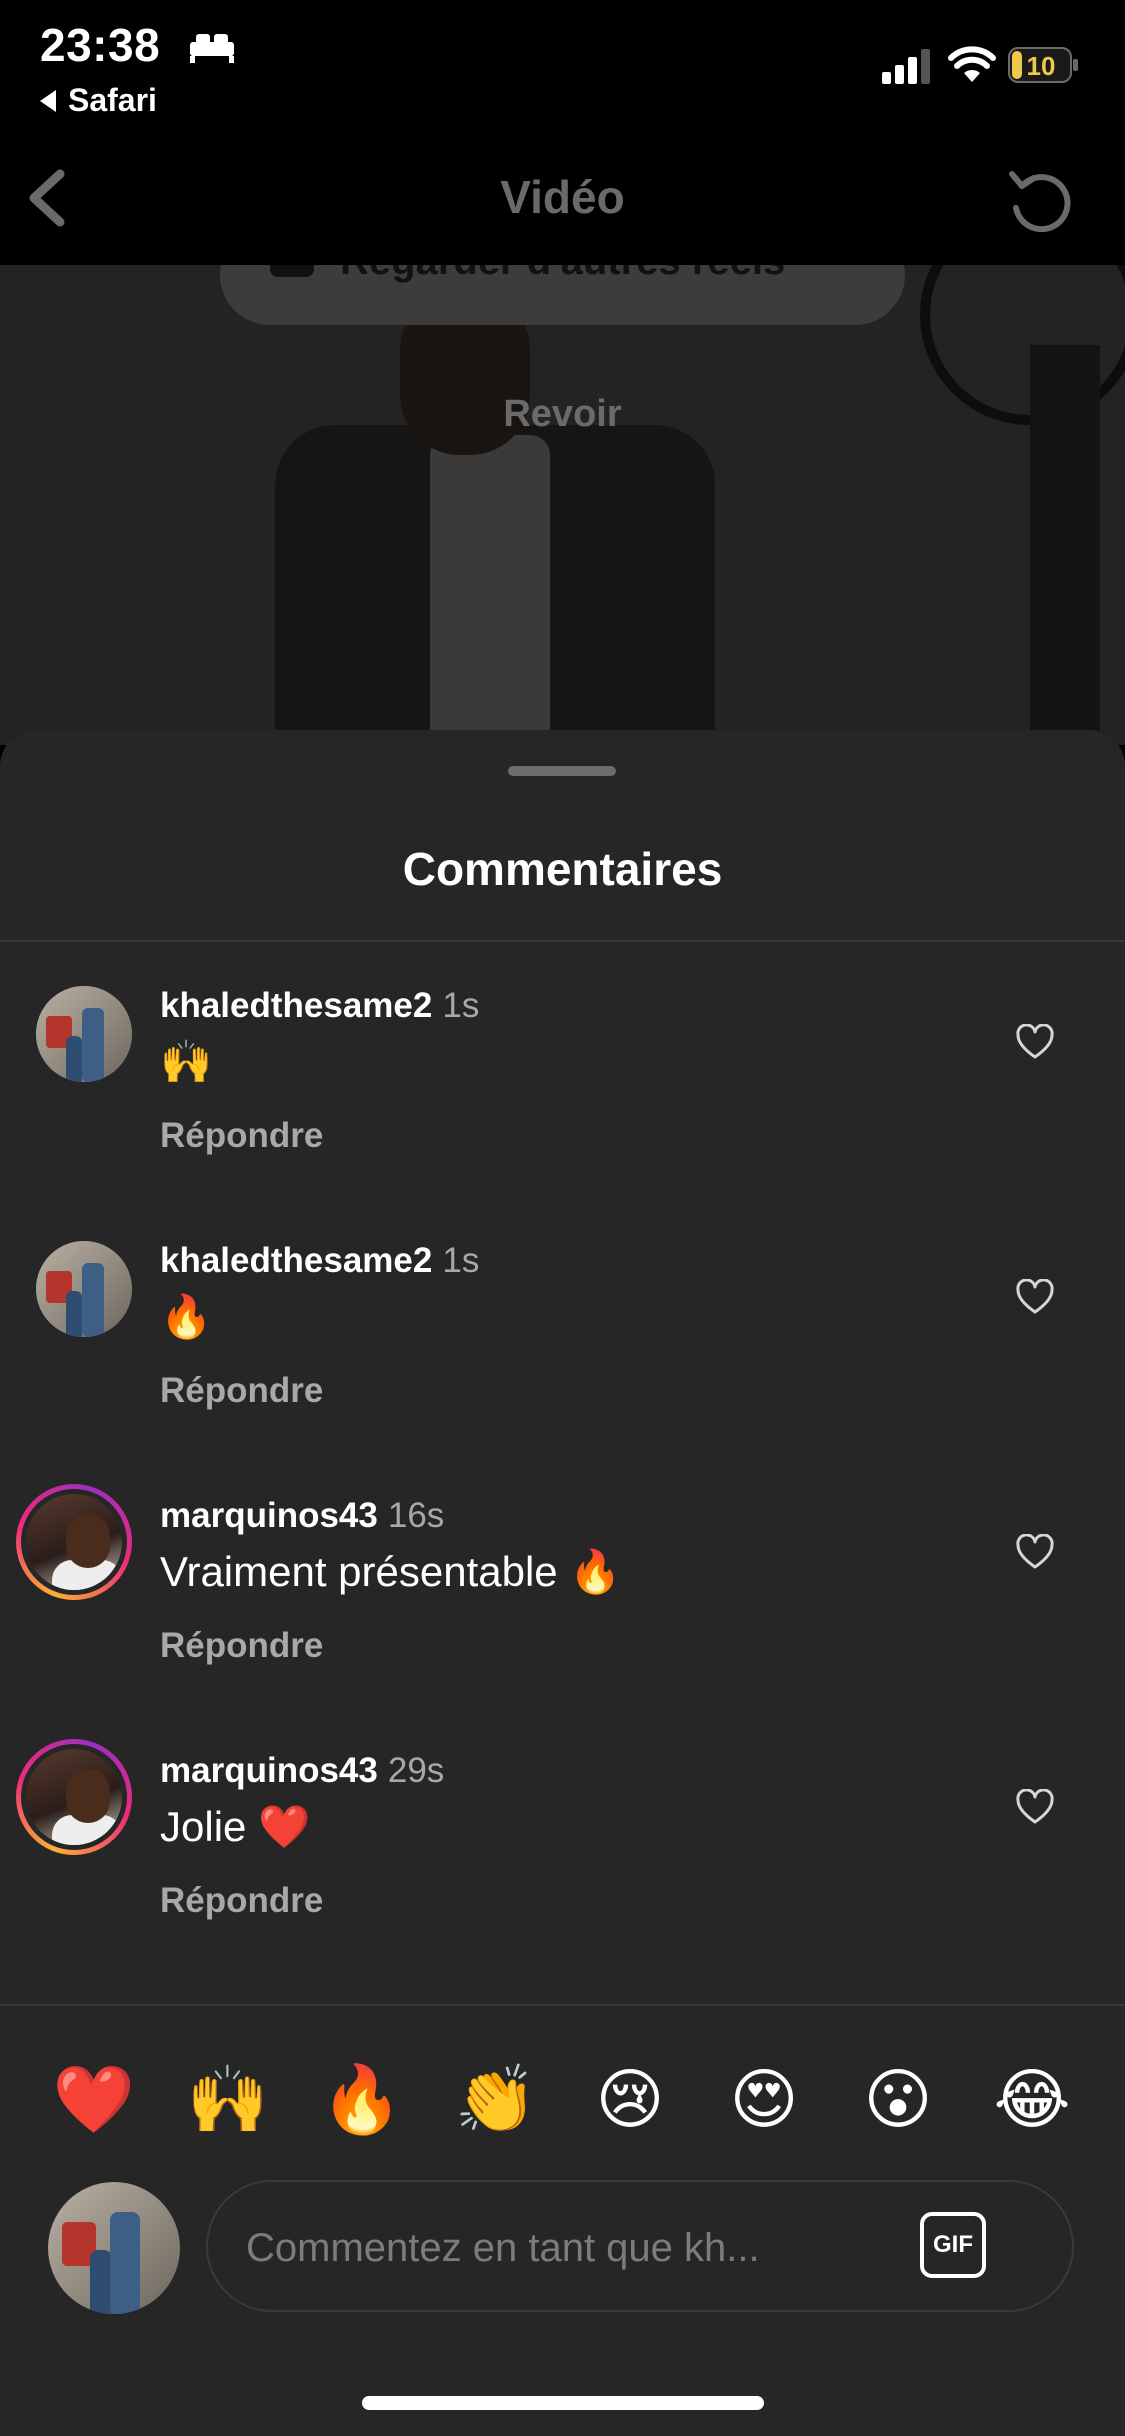 This screenshot has width=1125, height=2436. I want to click on emoji-heart-button: ❤️, so click(94, 2100).